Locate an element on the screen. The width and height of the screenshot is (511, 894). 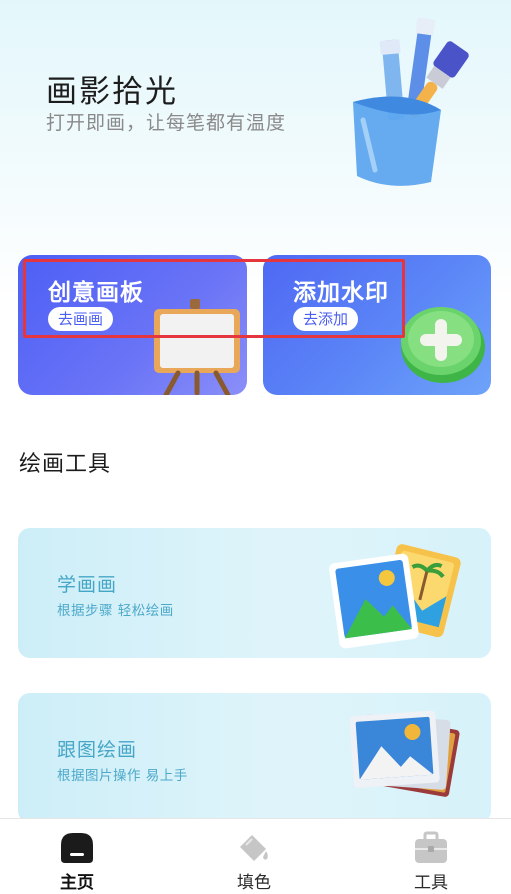
card-title-add-watermark: 添加水印 is located at coordinates (341, 293).